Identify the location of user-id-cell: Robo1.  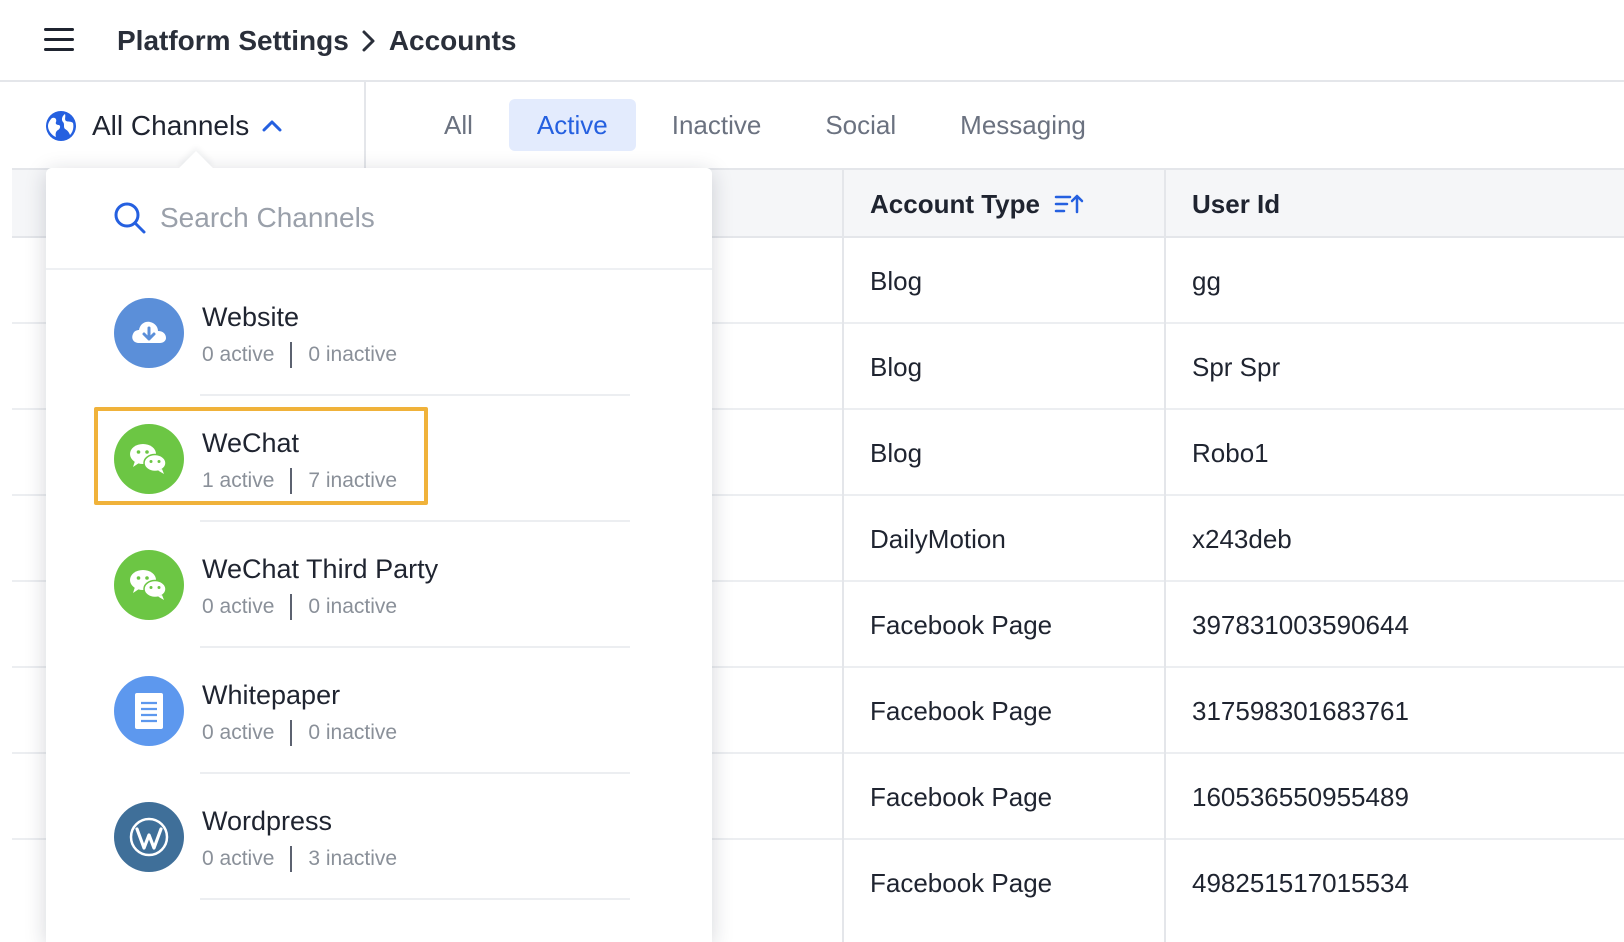
(1230, 452).